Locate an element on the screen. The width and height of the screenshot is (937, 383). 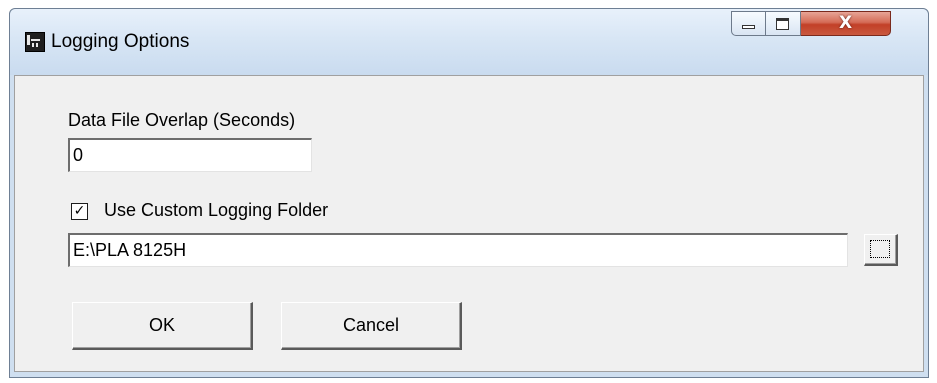
maximize-button is located at coordinates (783, 23).